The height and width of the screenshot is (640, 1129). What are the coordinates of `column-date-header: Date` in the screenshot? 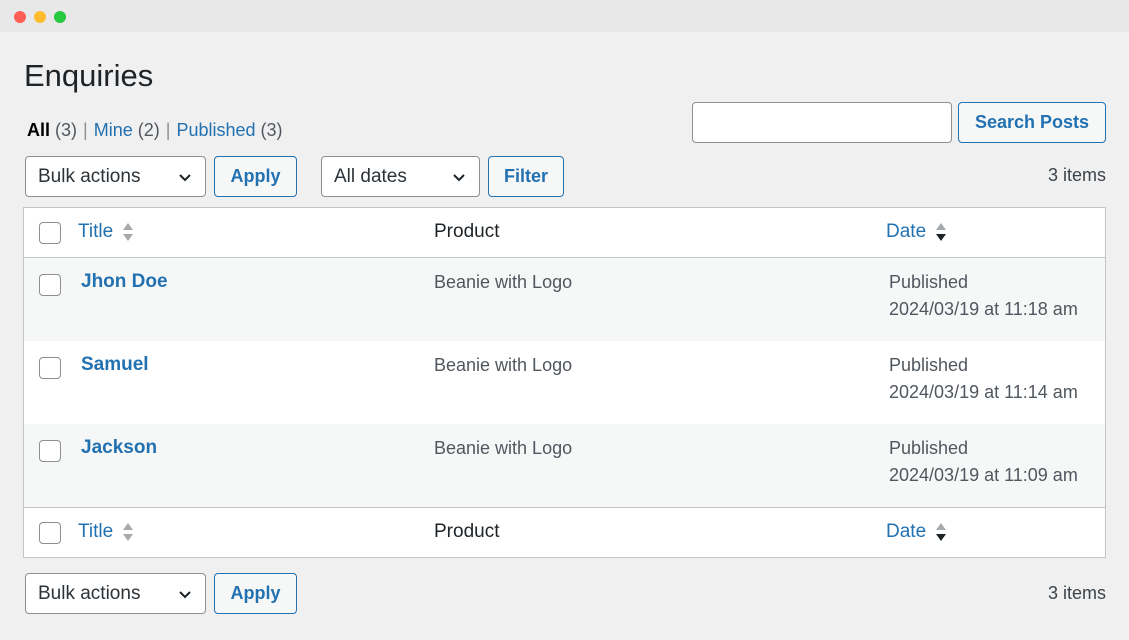 It's located at (917, 232).